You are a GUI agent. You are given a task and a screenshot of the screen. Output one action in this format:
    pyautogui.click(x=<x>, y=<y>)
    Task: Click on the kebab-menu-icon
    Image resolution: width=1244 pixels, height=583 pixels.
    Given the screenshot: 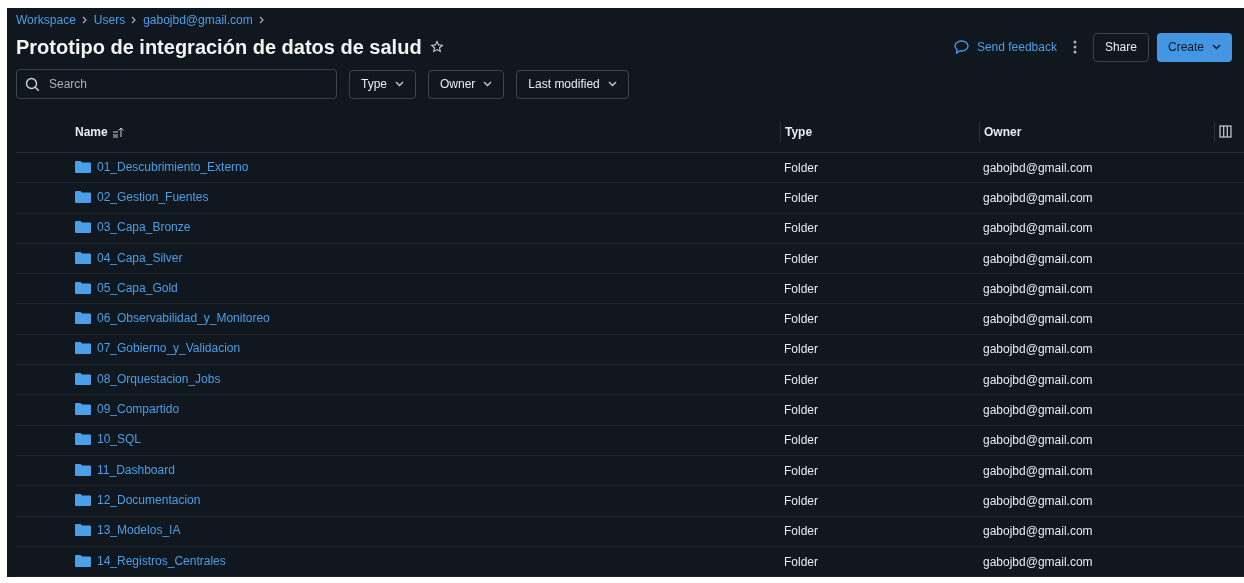 What is the action you would take?
    pyautogui.click(x=1074, y=47)
    